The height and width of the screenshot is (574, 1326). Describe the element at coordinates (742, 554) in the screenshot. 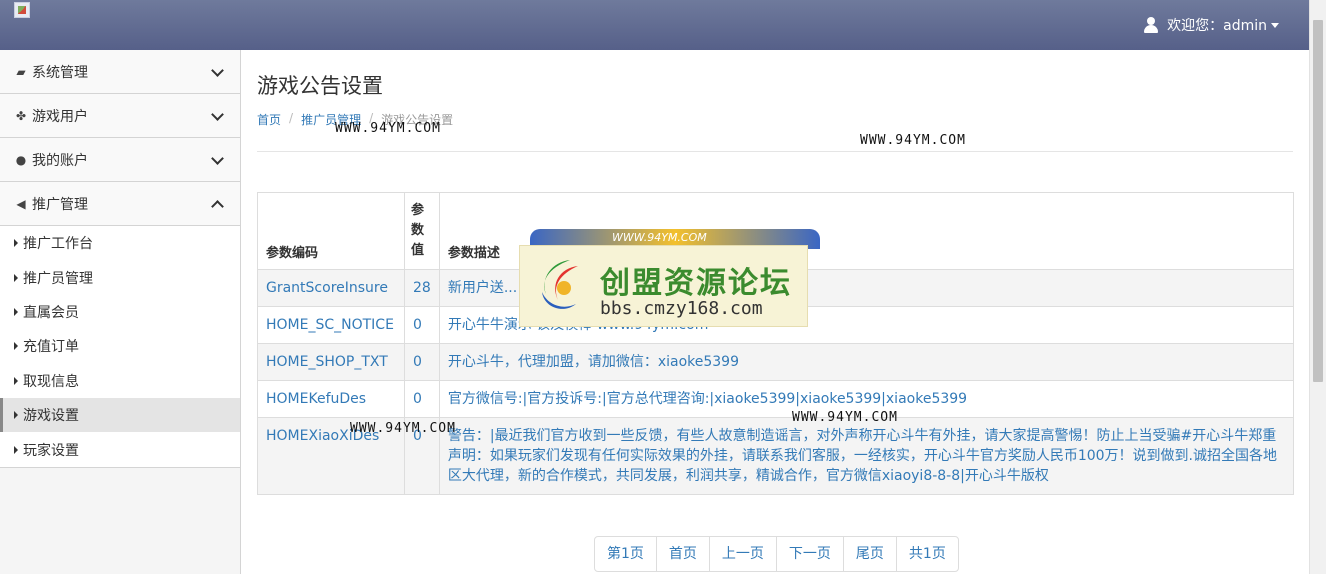

I see `pager-prev: 上一页` at that location.